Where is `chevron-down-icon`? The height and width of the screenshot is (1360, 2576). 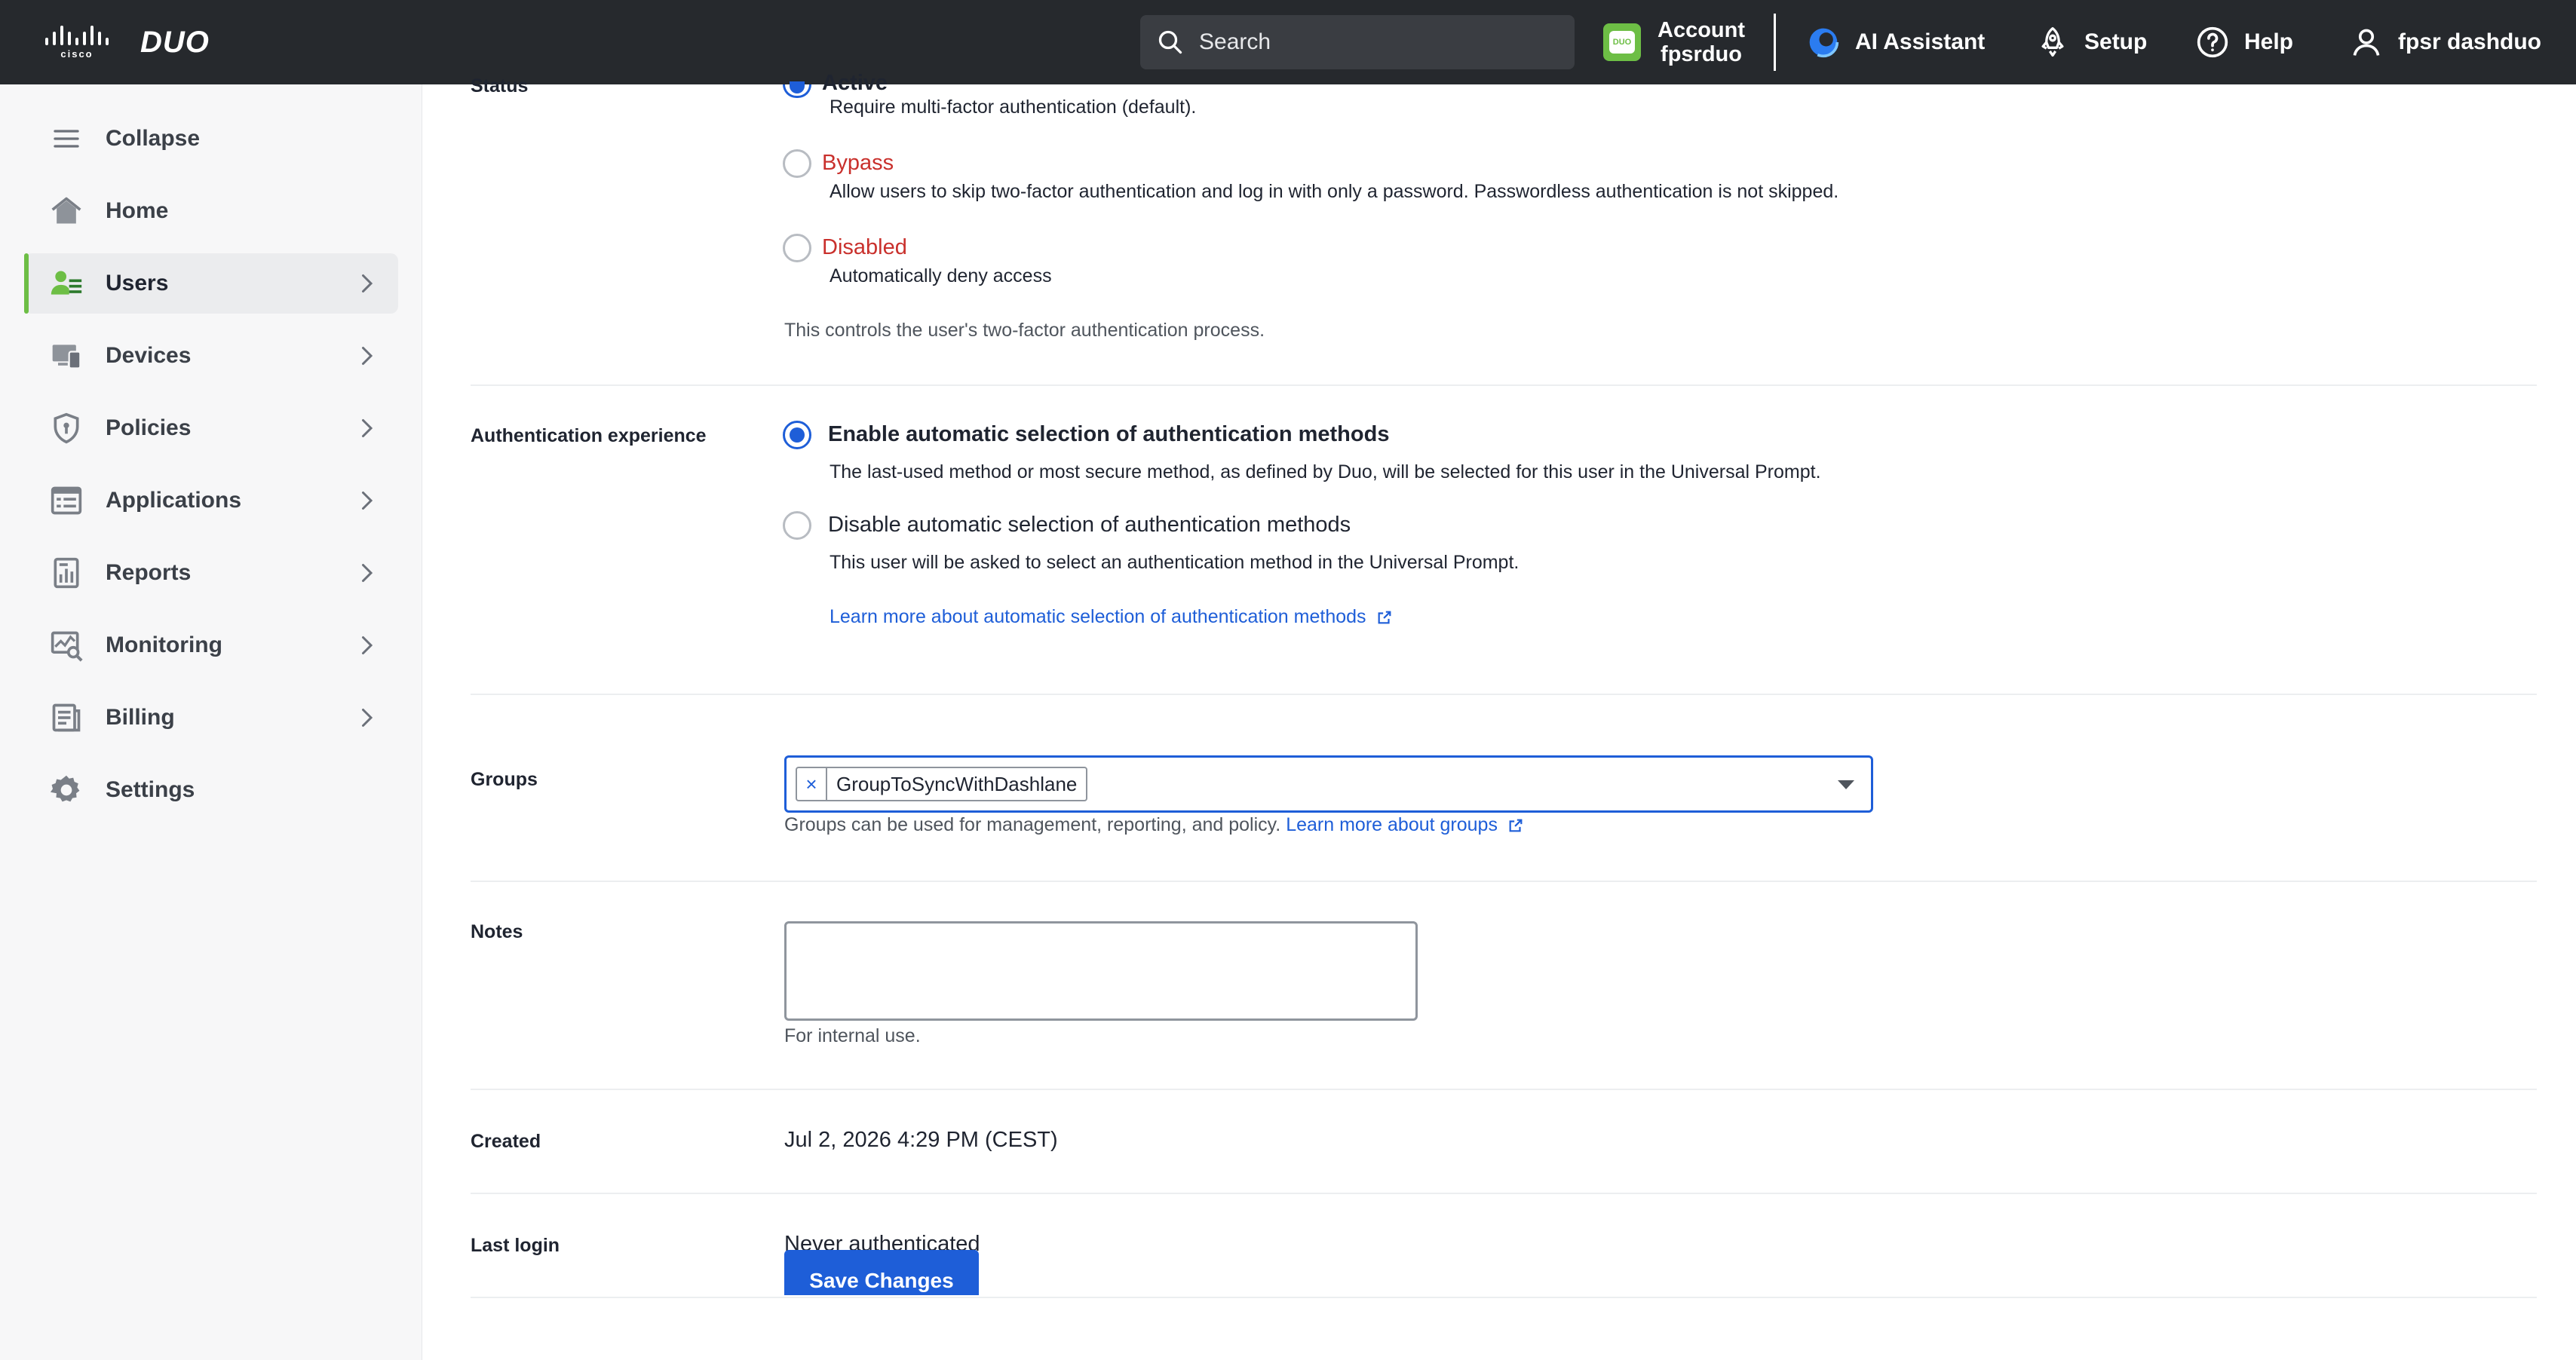
chevron-down-icon is located at coordinates (1846, 784).